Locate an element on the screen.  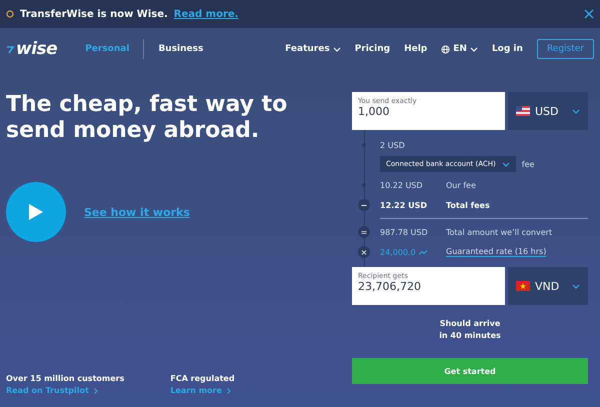
fee-label: Our fee is located at coordinates (461, 185).